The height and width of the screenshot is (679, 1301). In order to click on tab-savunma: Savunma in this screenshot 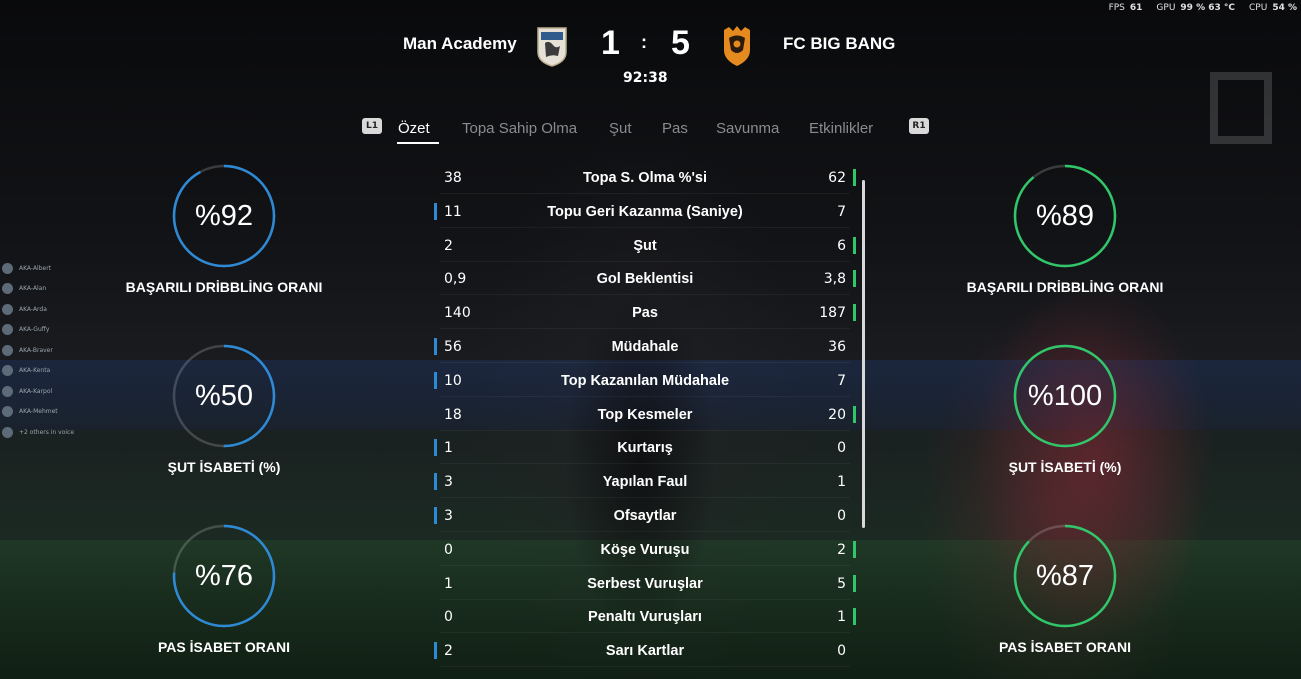, I will do `click(747, 128)`.